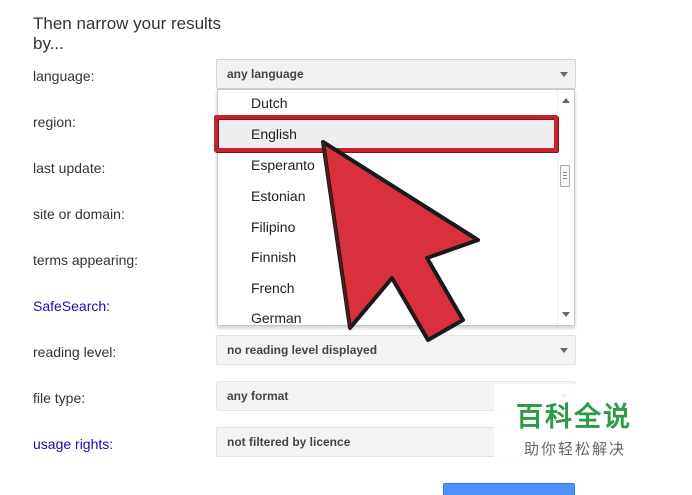 The height and width of the screenshot is (495, 692). What do you see at coordinates (509, 489) in the screenshot?
I see `advanced-search-button` at bounding box center [509, 489].